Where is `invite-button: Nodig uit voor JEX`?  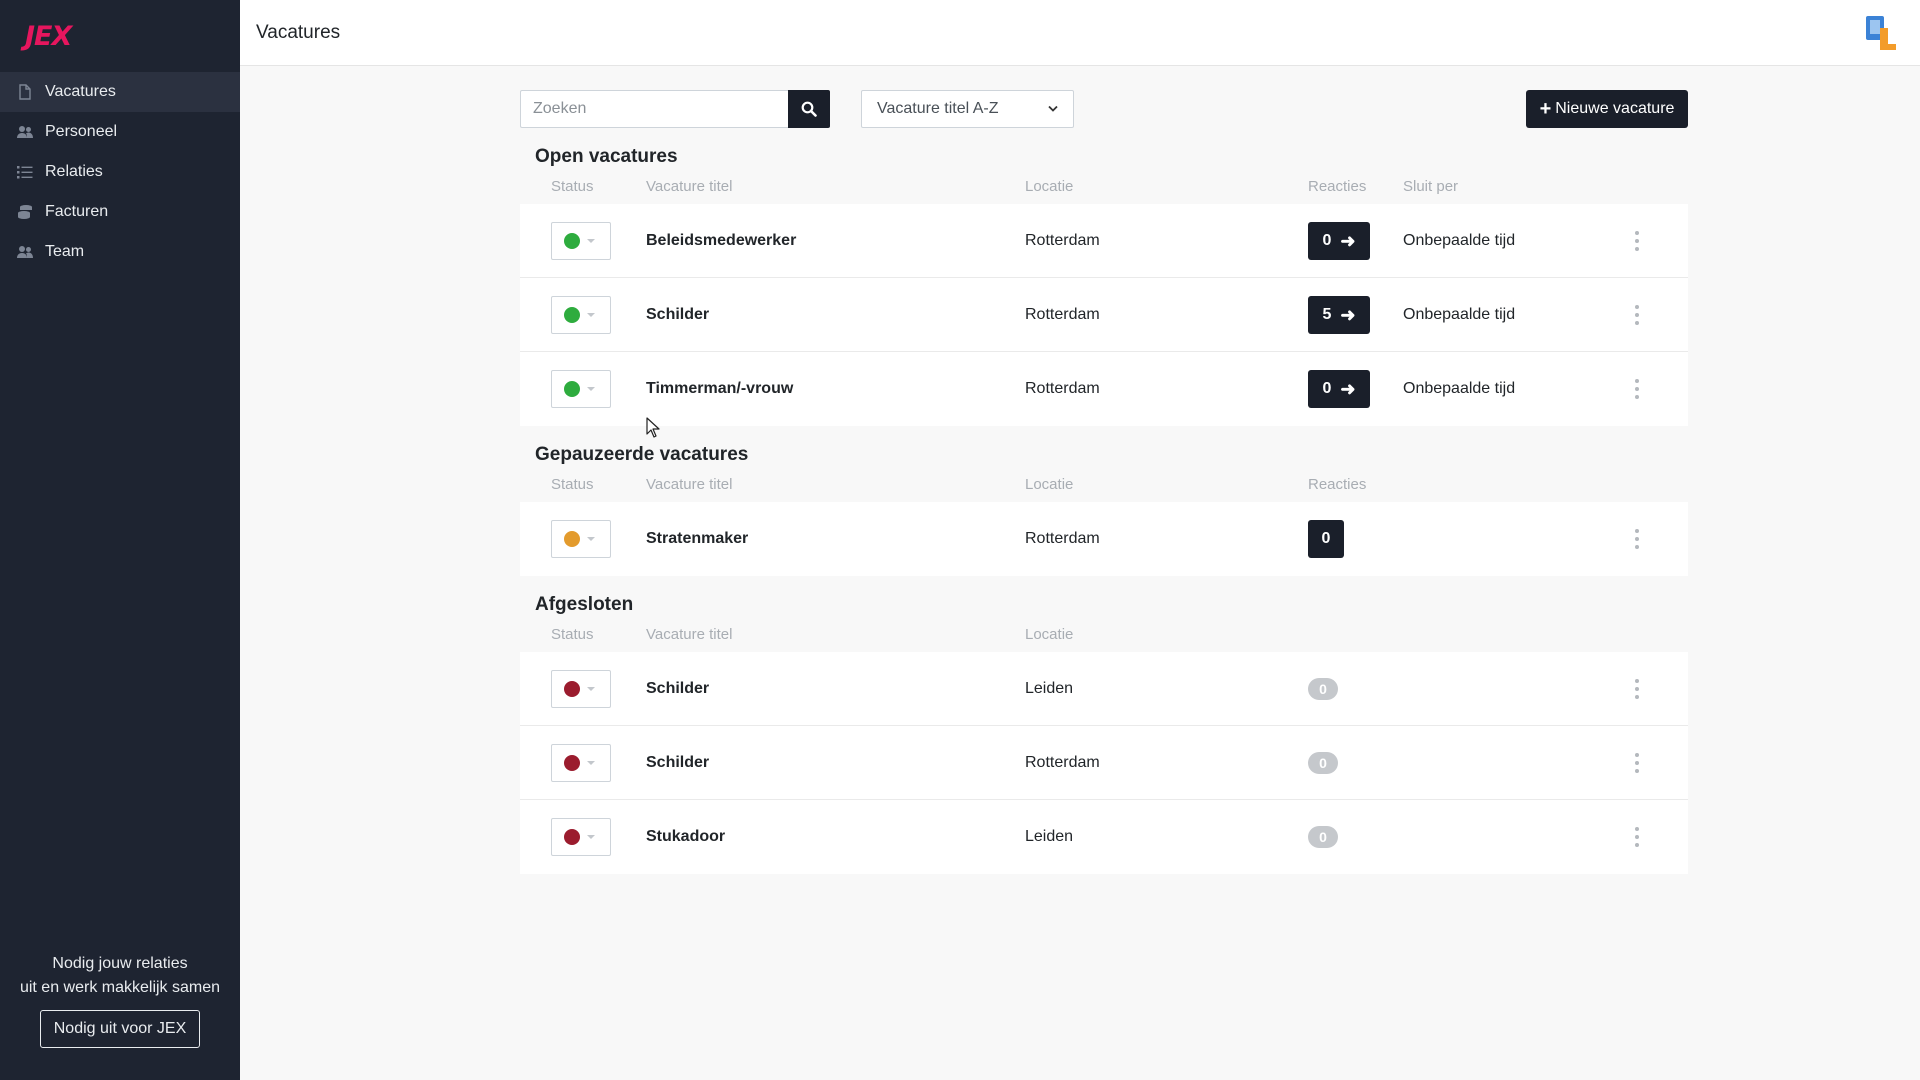 invite-button: Nodig uit voor JEX is located at coordinates (120, 1029).